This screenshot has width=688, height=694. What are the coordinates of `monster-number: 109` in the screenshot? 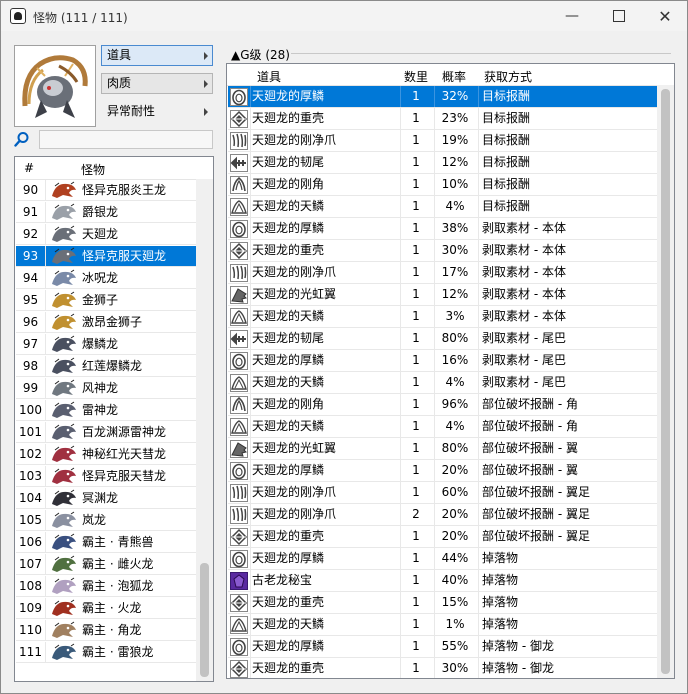 It's located at (31, 608).